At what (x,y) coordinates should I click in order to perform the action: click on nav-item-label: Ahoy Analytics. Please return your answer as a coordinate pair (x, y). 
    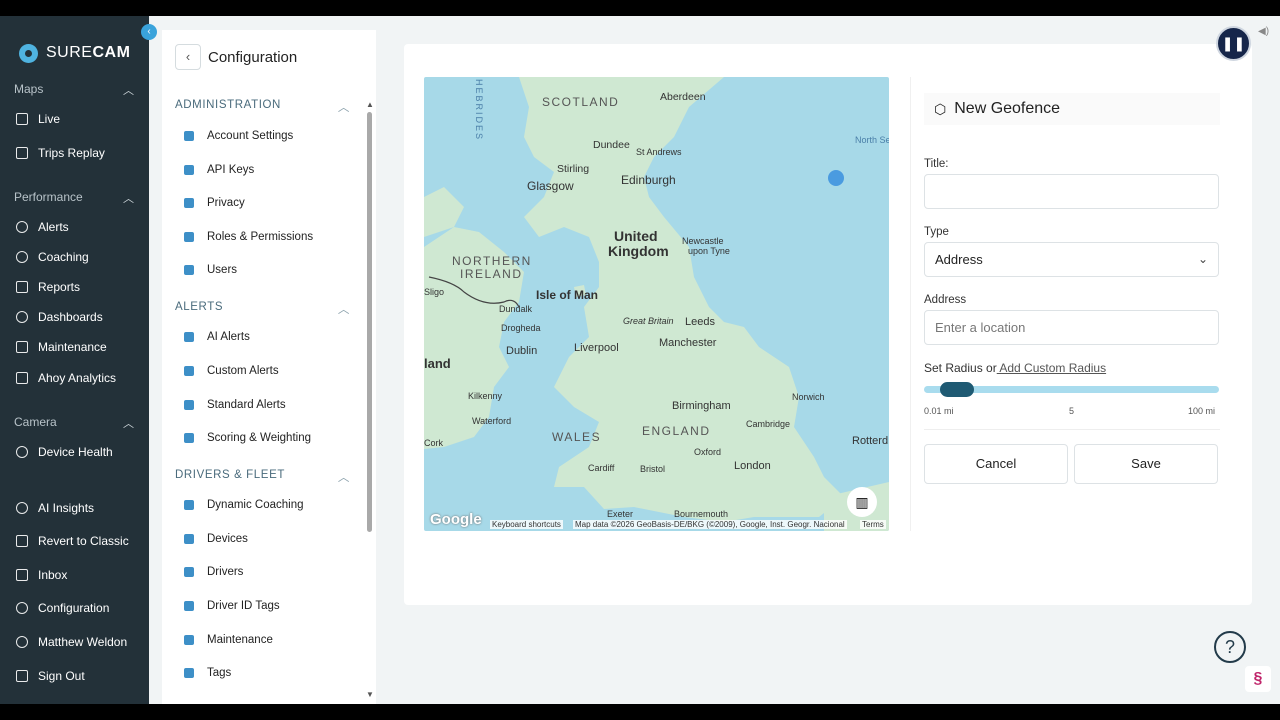
    Looking at the image, I should click on (77, 378).